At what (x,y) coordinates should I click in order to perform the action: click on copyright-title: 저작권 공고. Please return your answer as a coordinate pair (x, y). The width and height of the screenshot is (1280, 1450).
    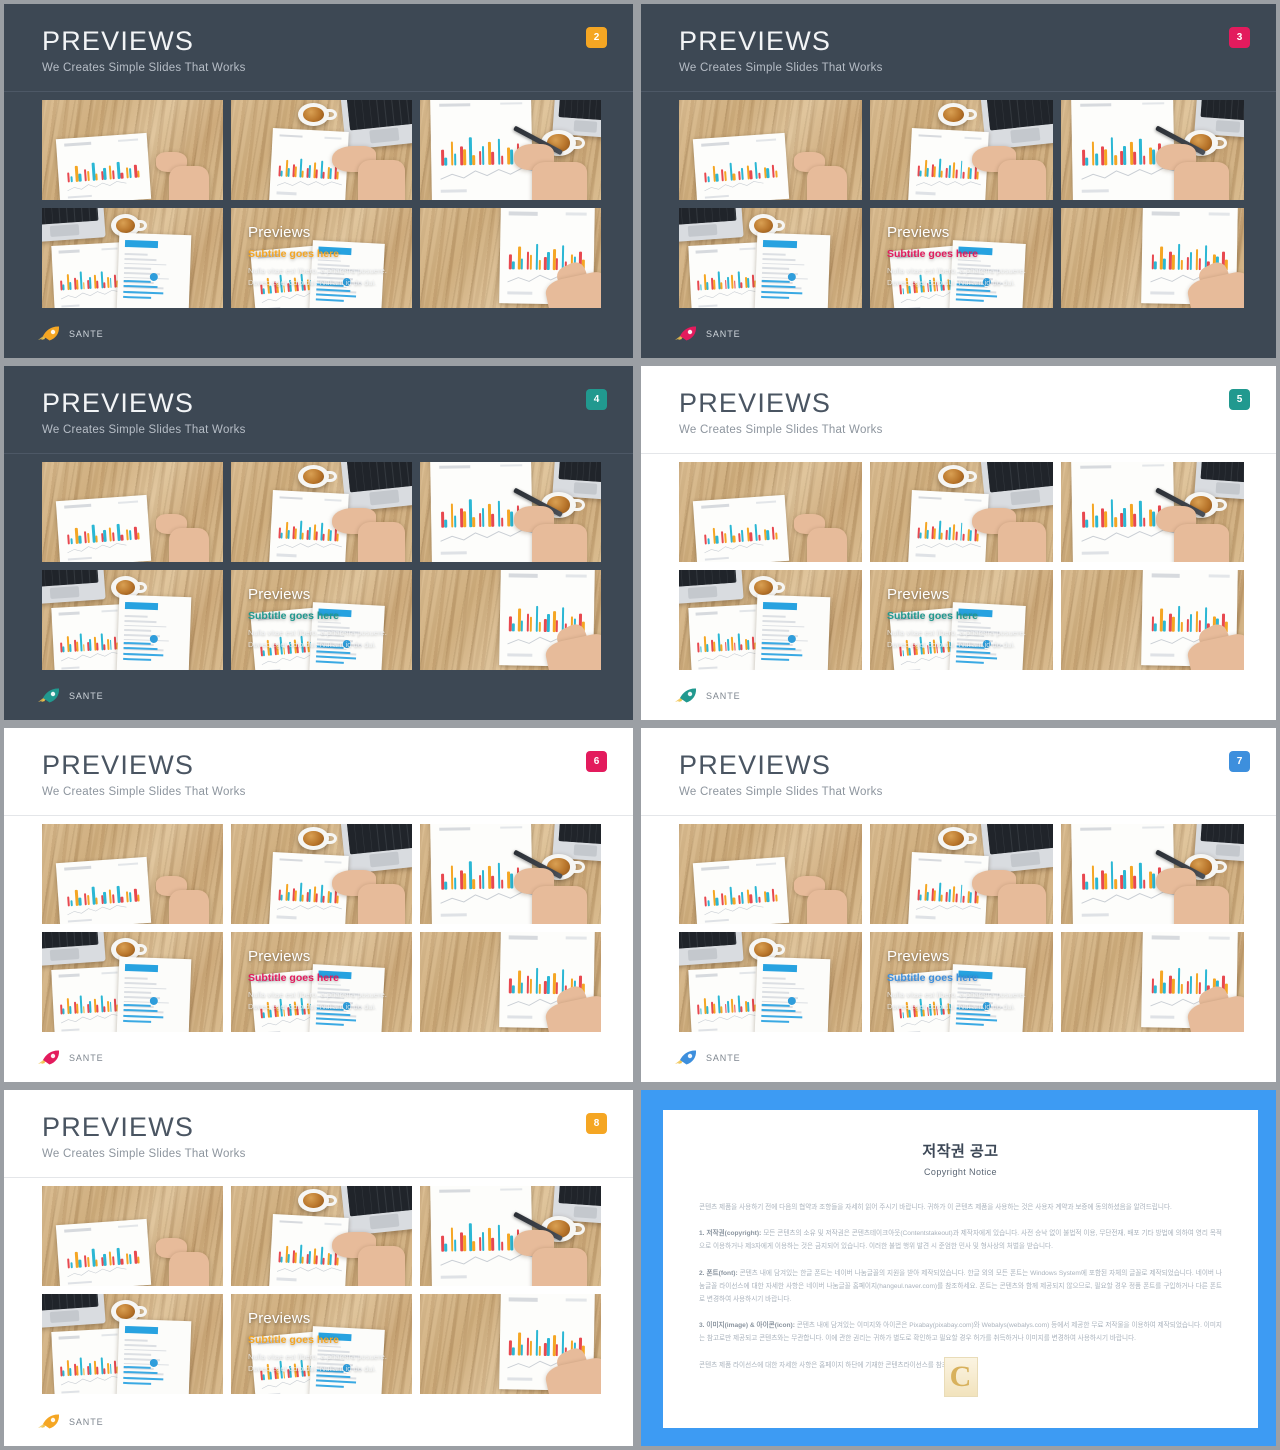
    Looking at the image, I should click on (960, 1151).